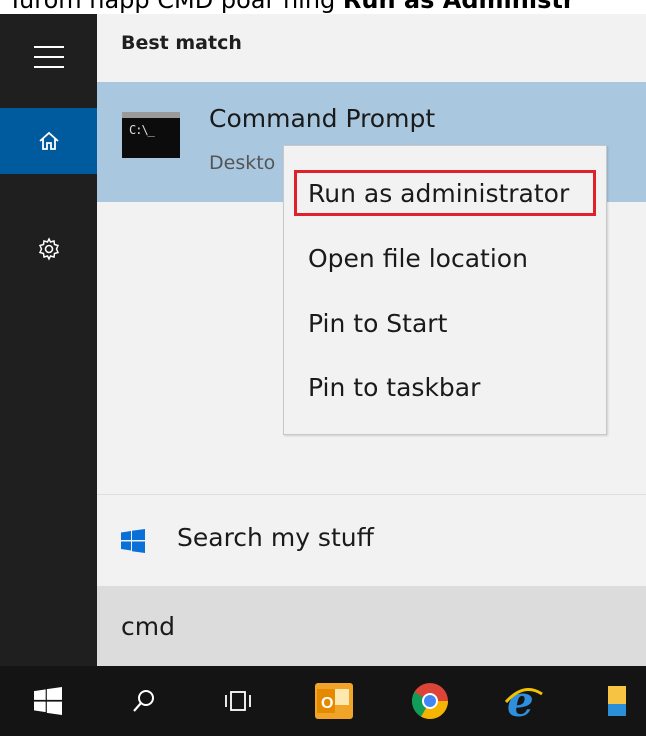 The image size is (646, 736). What do you see at coordinates (445, 323) in the screenshot?
I see `pin-to-start-item: Pin to Start` at bounding box center [445, 323].